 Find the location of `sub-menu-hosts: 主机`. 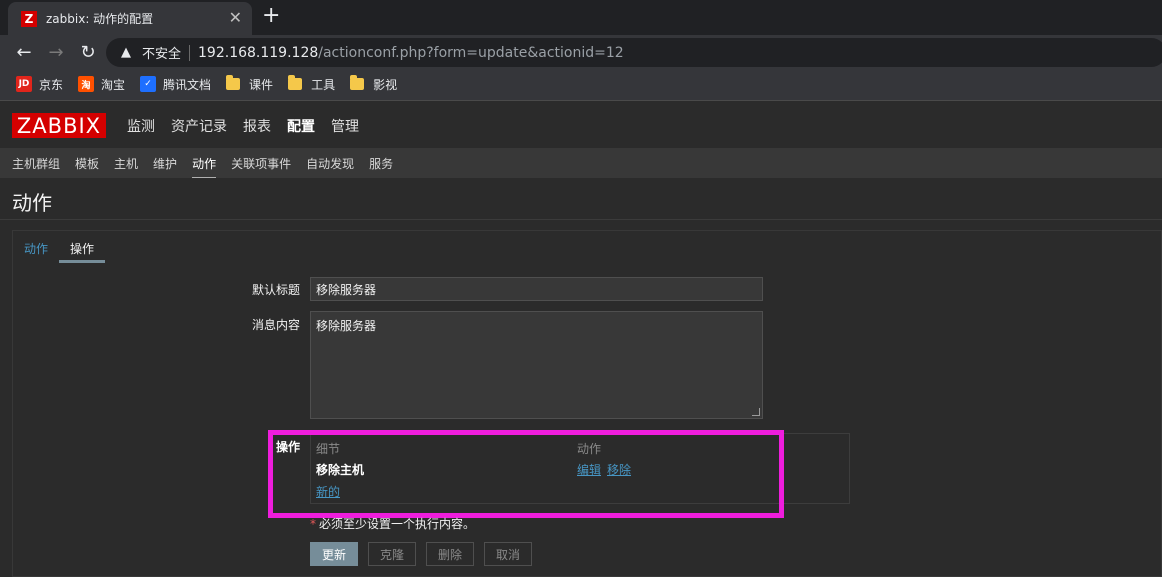

sub-menu-hosts: 主机 is located at coordinates (126, 163).